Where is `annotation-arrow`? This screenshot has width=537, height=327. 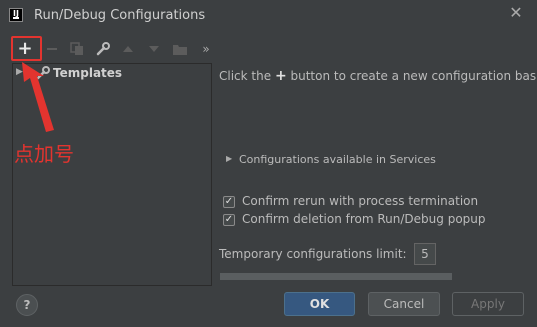
annotation-arrow is located at coordinates (38, 97).